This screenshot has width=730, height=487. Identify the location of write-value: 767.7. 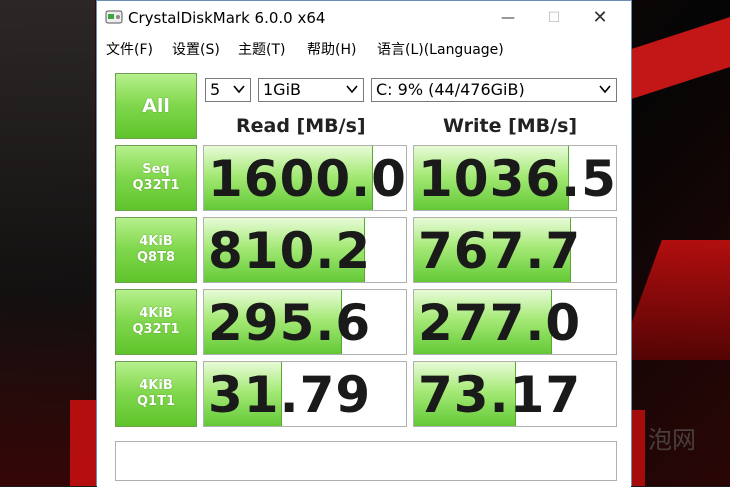
(500, 251).